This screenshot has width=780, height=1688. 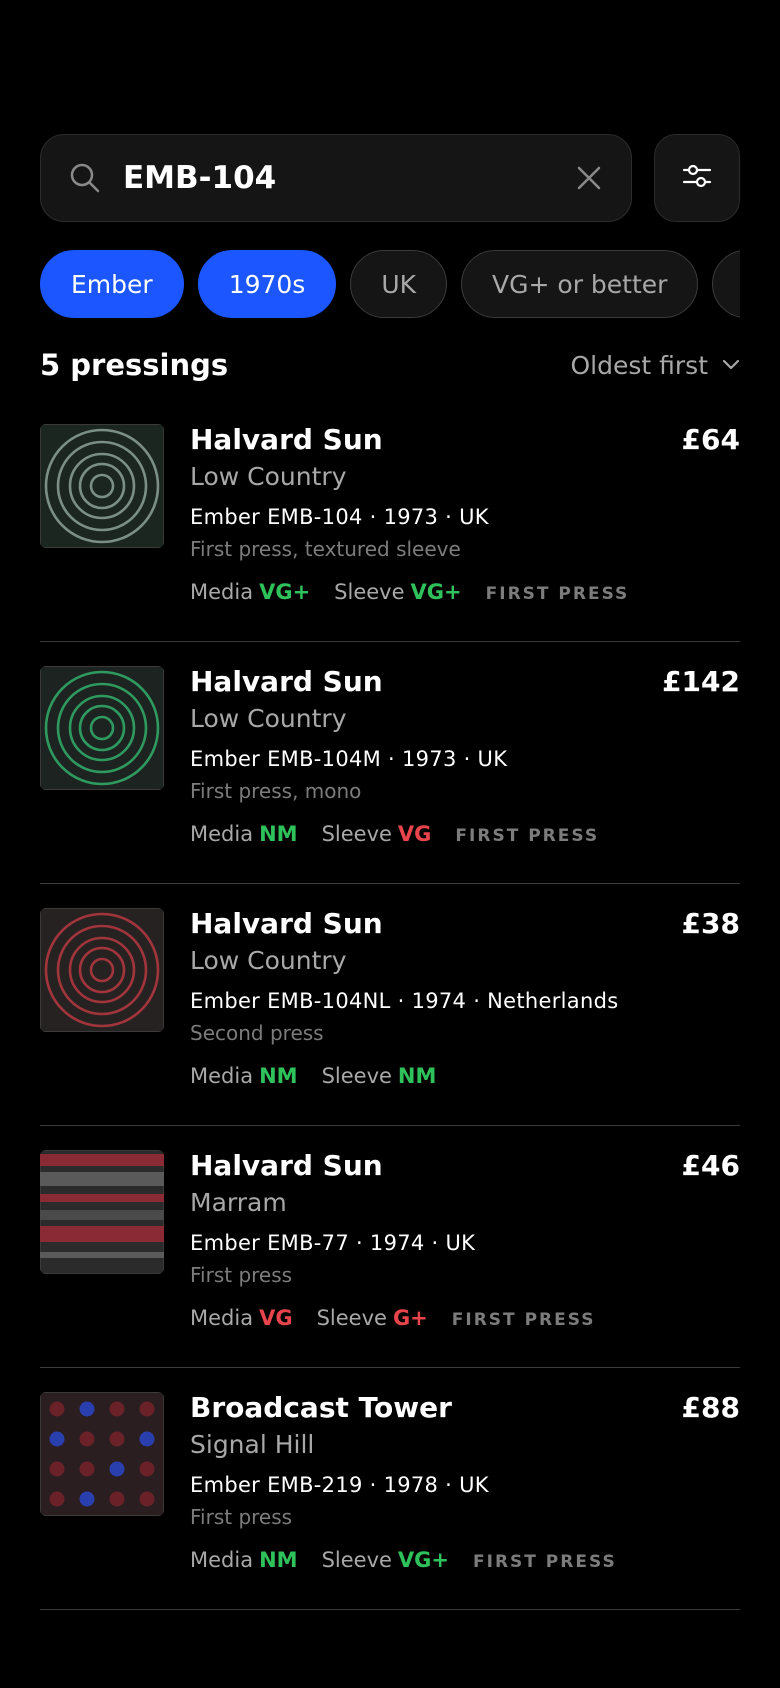 I want to click on item-album: Signal Hill, so click(x=252, y=1444).